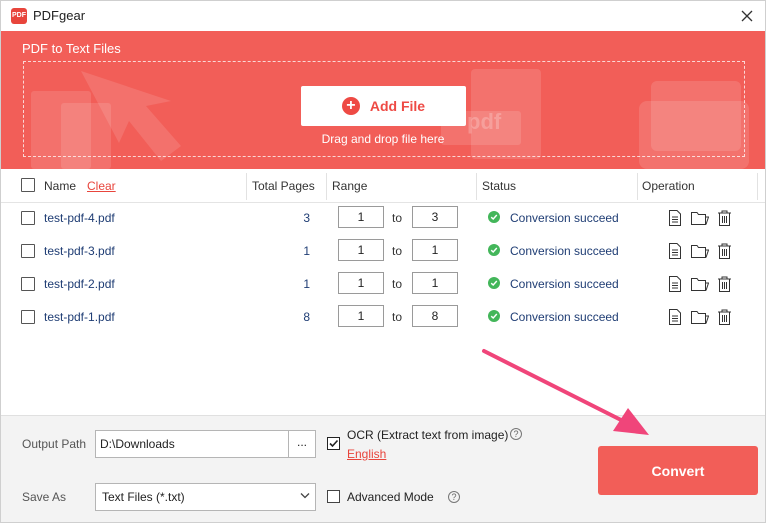 This screenshot has width=766, height=523. I want to click on file-name: test-pdf-3.pdf, so click(79, 251).